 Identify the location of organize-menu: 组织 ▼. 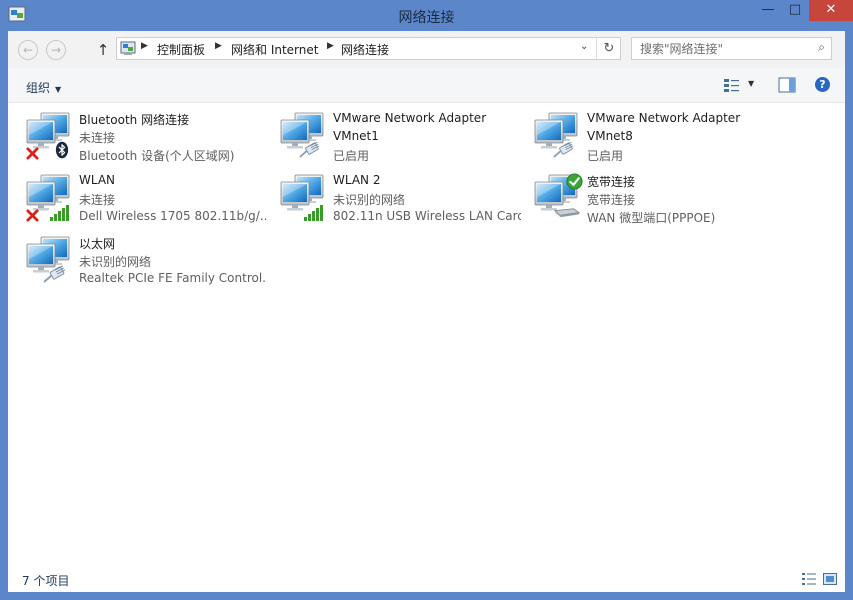
(43, 87).